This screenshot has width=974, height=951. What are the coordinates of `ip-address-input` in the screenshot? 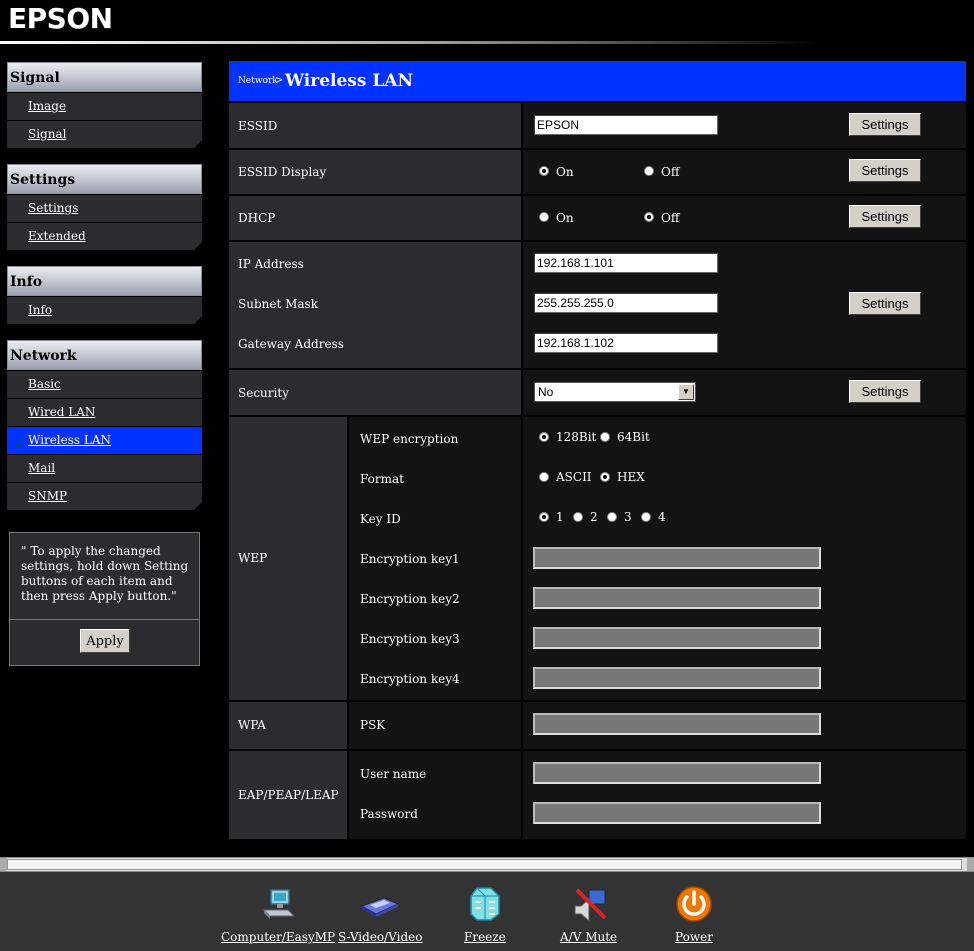 It's located at (626, 263).